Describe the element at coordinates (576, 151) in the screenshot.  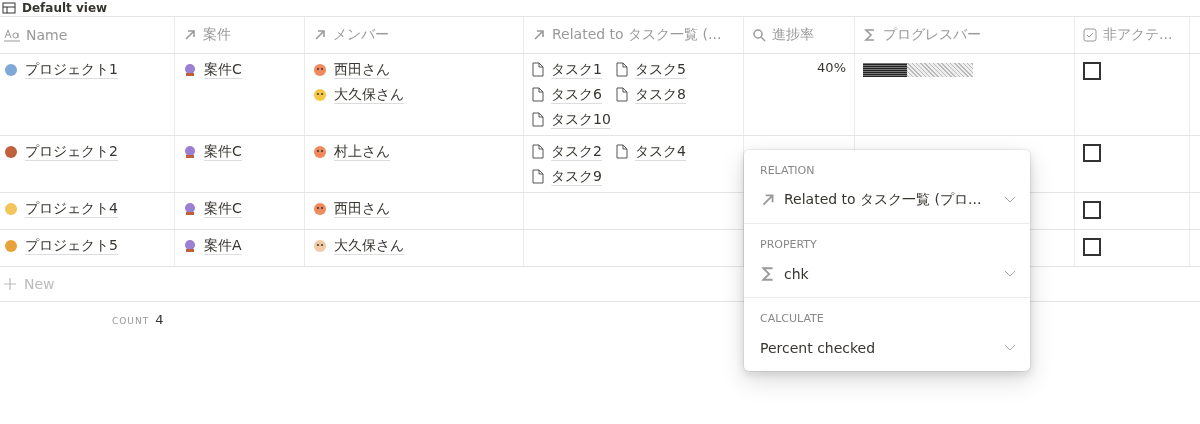
I see `task-link: タスク2` at that location.